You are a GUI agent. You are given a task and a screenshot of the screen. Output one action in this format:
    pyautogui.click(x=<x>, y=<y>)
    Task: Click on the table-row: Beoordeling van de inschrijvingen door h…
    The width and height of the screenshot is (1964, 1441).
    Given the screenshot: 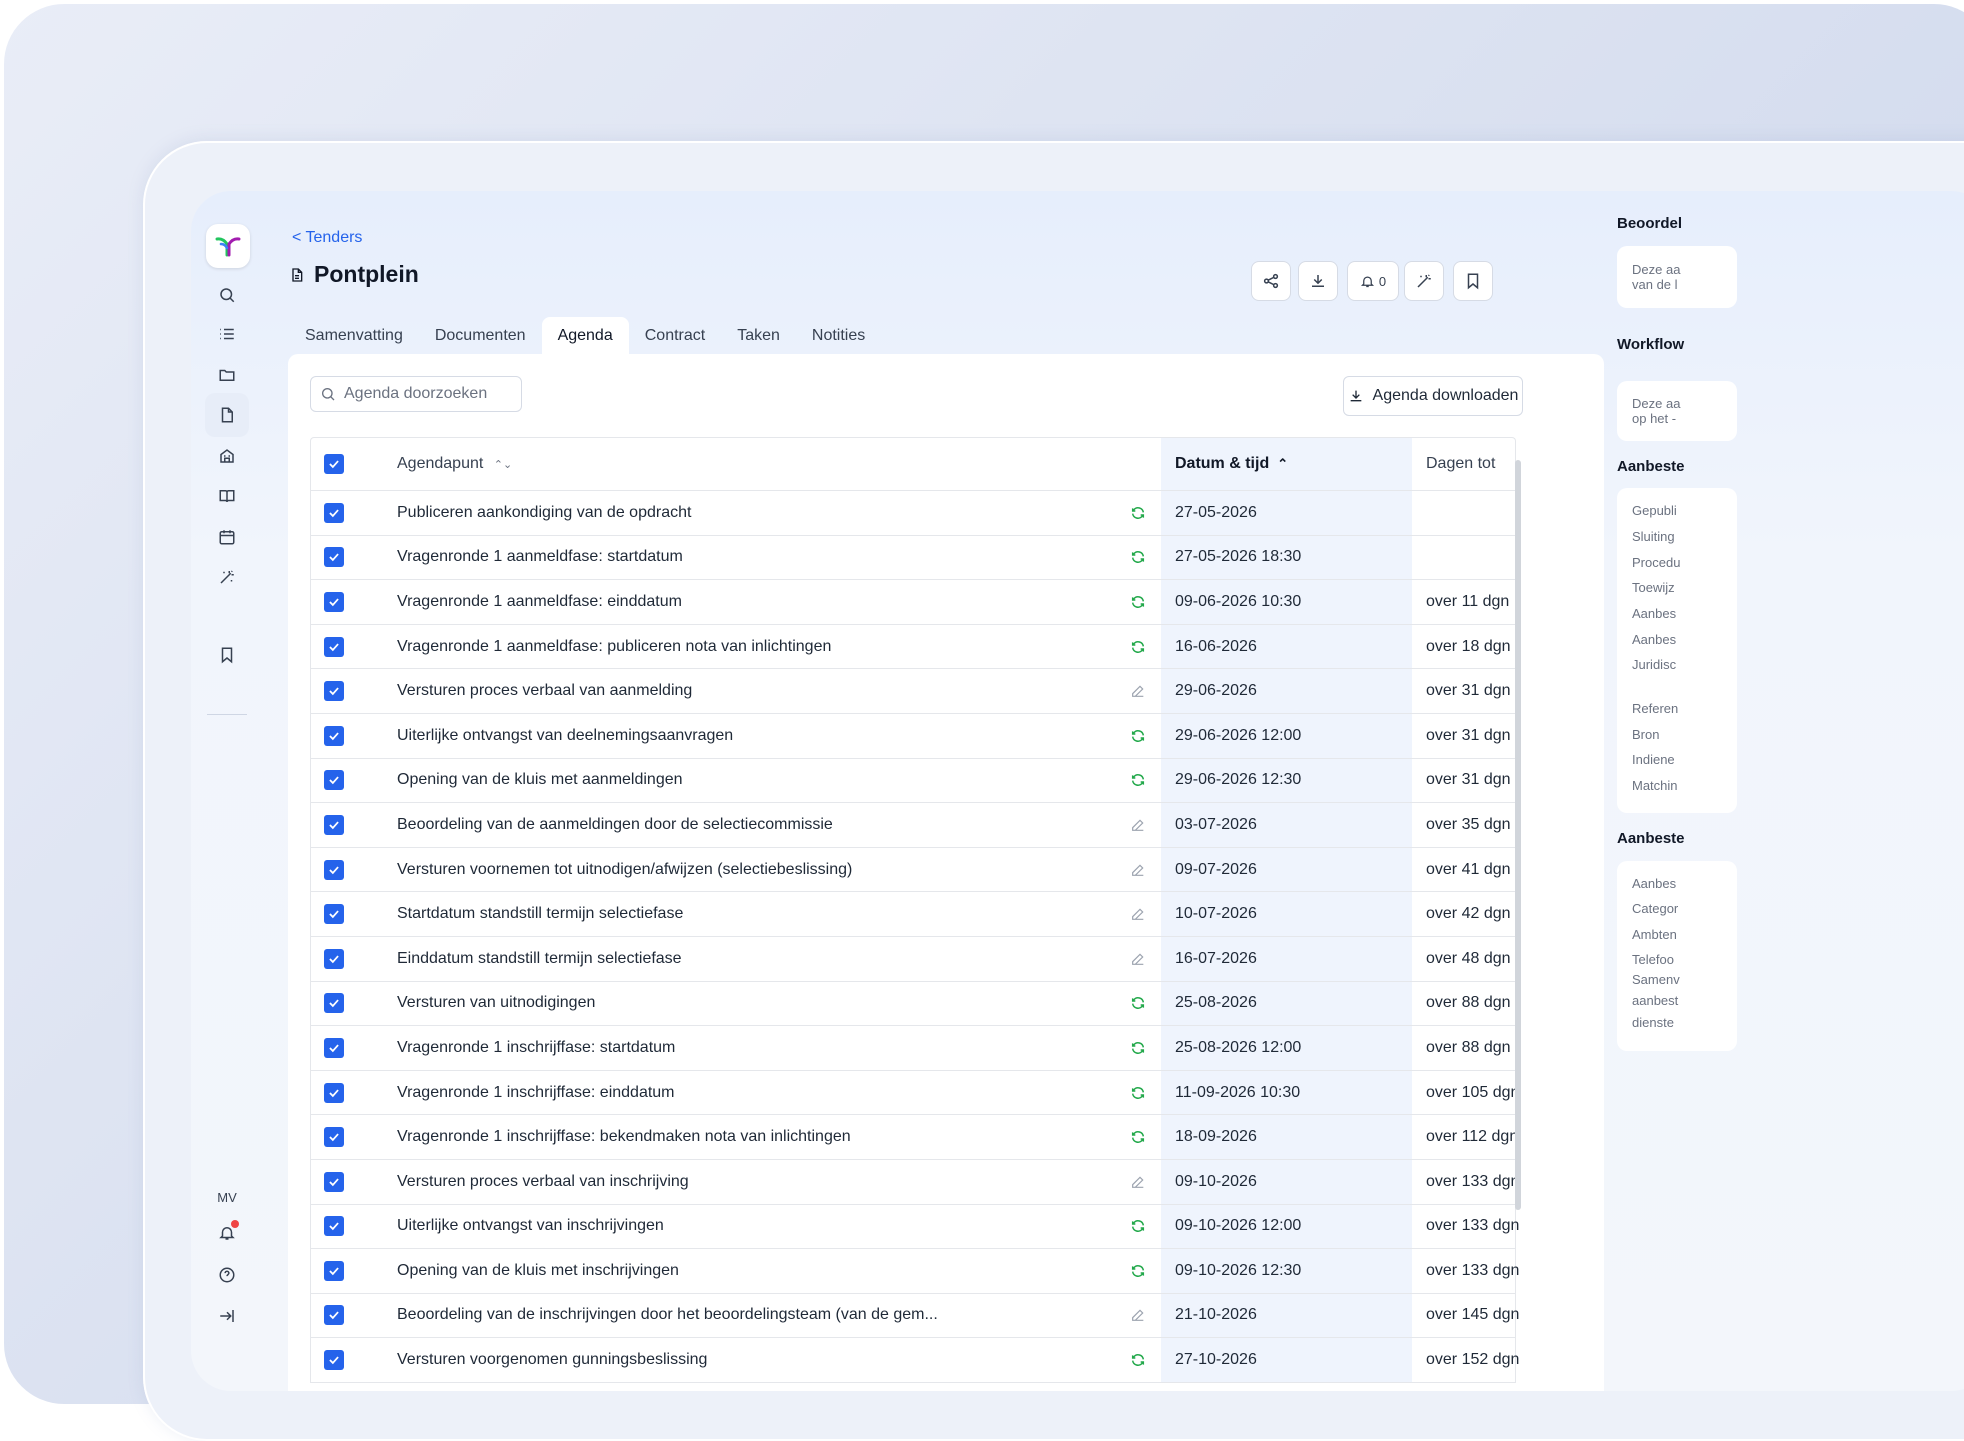 What is the action you would take?
    pyautogui.click(x=915, y=1316)
    